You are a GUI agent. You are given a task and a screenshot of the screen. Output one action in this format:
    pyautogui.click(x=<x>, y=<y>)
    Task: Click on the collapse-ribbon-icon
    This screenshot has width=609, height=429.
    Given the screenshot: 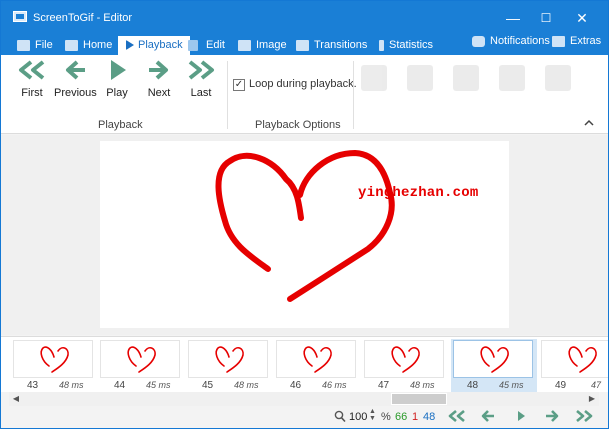 What is the action you would take?
    pyautogui.click(x=589, y=124)
    